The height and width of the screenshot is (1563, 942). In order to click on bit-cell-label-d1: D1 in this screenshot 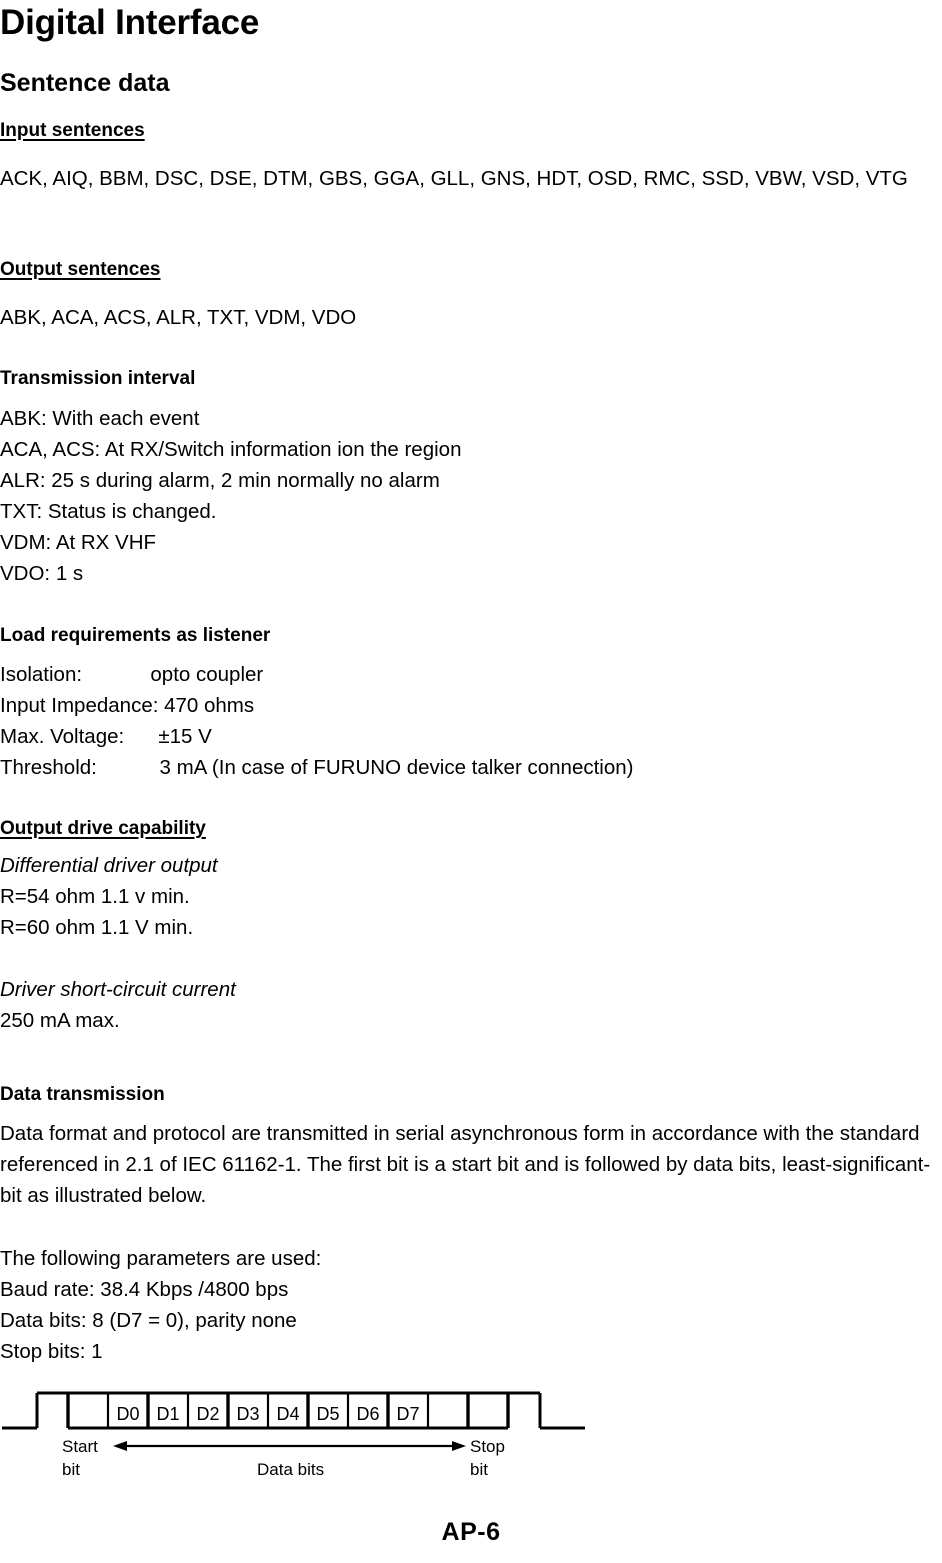, I will do `click(167, 1414)`.